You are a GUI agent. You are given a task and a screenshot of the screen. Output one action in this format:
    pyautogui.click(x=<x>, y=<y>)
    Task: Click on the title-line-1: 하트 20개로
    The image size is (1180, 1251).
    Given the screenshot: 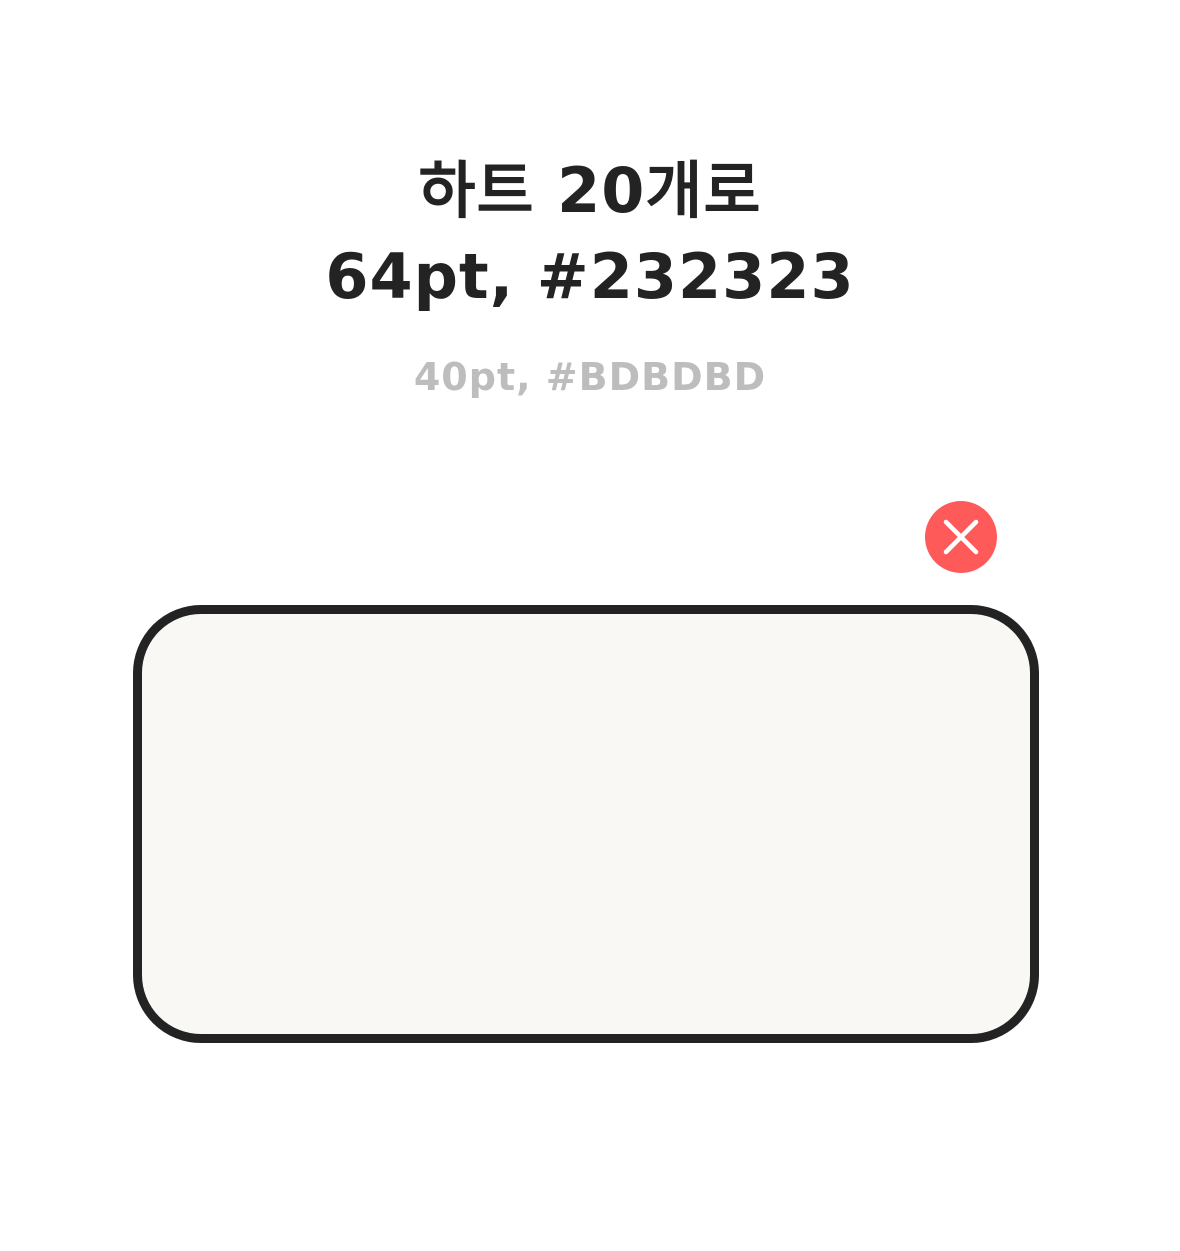 What is the action you would take?
    pyautogui.click(x=590, y=190)
    